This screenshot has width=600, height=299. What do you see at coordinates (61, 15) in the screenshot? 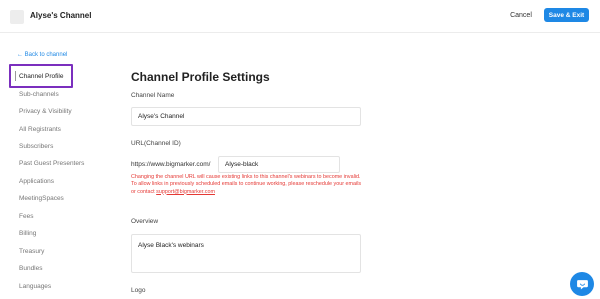
I see `channel-title: Alyse's Channel` at bounding box center [61, 15].